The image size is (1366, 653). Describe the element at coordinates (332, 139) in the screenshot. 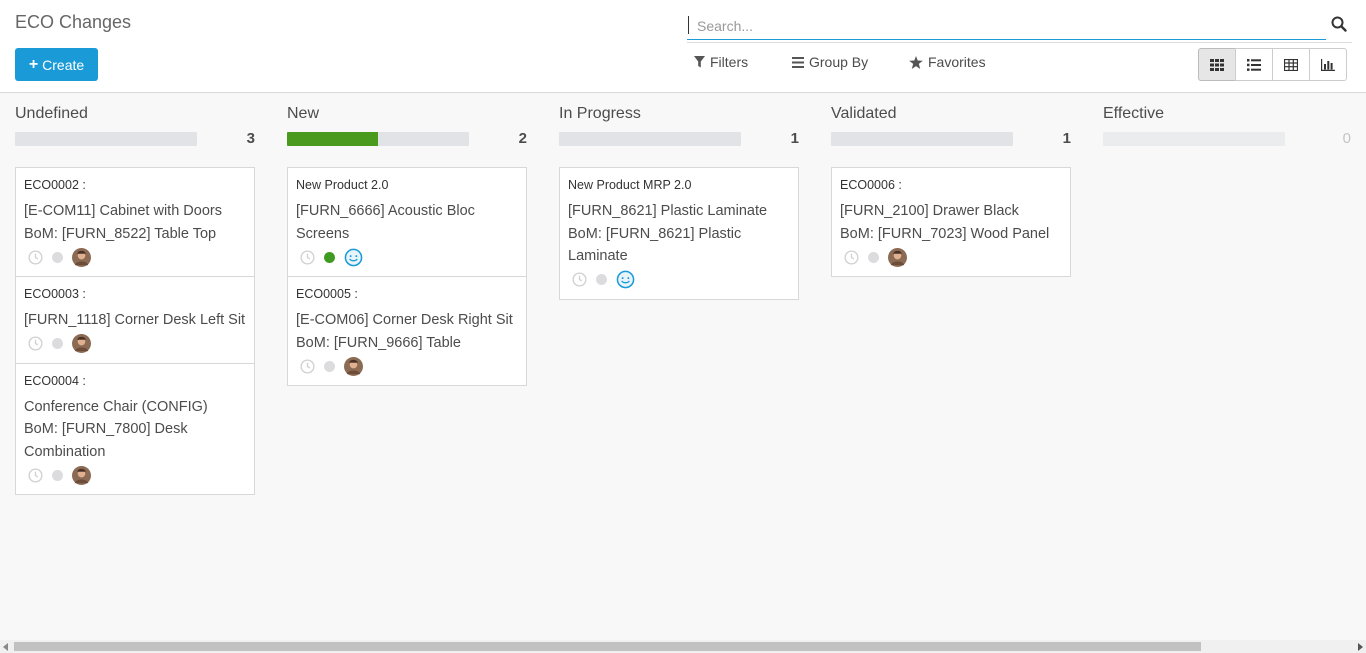

I see `progress-fill` at that location.